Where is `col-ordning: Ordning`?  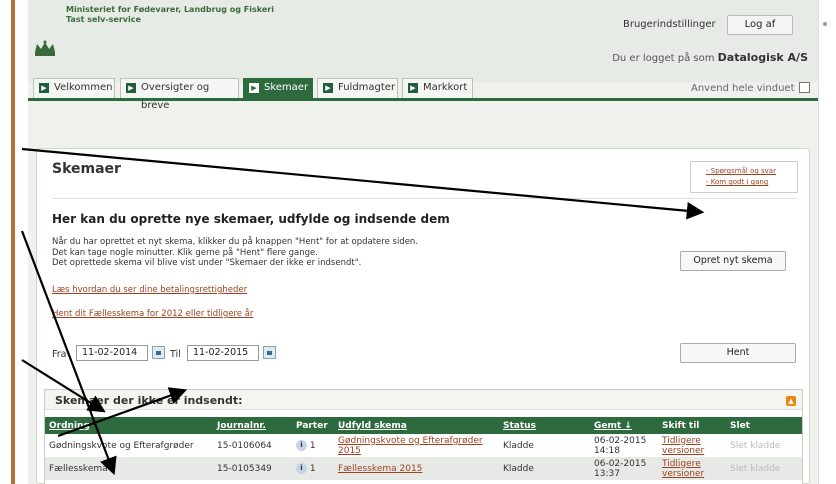 col-ordning: Ordning is located at coordinates (129, 425).